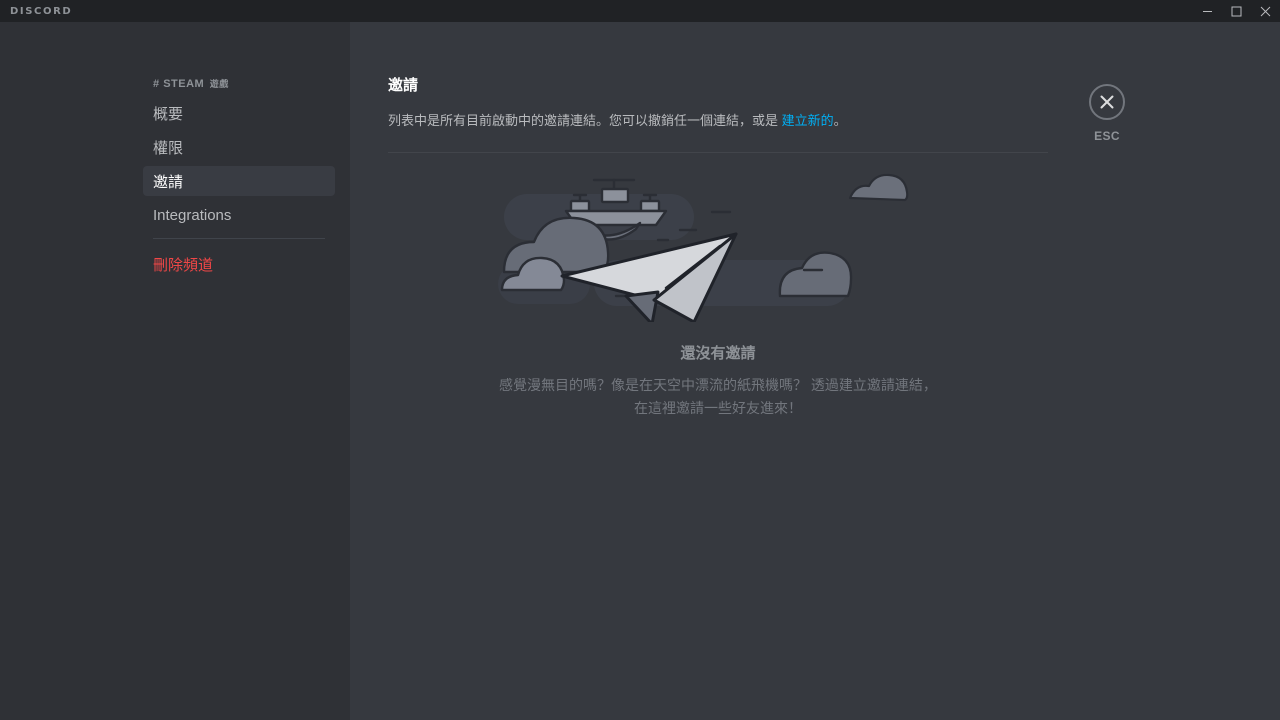 This screenshot has height=720, width=1280. I want to click on hash-icon: #, so click(156, 84).